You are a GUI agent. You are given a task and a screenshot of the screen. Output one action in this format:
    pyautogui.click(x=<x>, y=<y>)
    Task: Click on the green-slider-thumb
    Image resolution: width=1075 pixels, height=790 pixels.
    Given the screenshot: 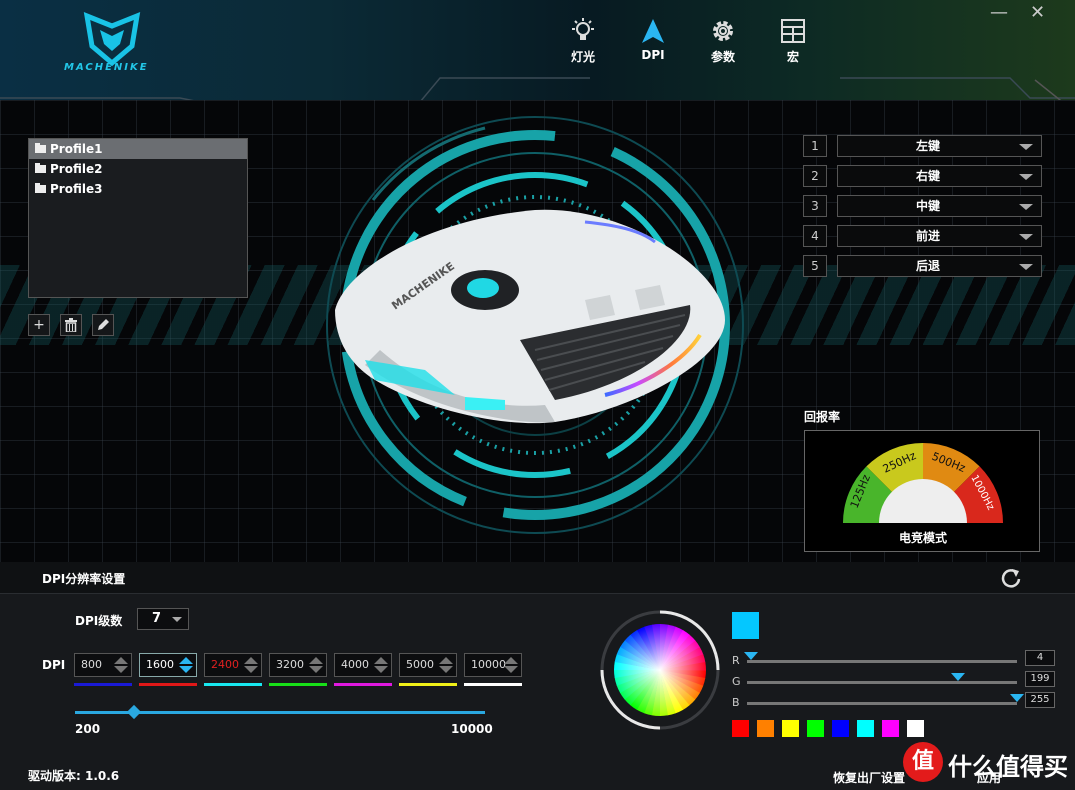 What is the action you would take?
    pyautogui.click(x=957, y=677)
    